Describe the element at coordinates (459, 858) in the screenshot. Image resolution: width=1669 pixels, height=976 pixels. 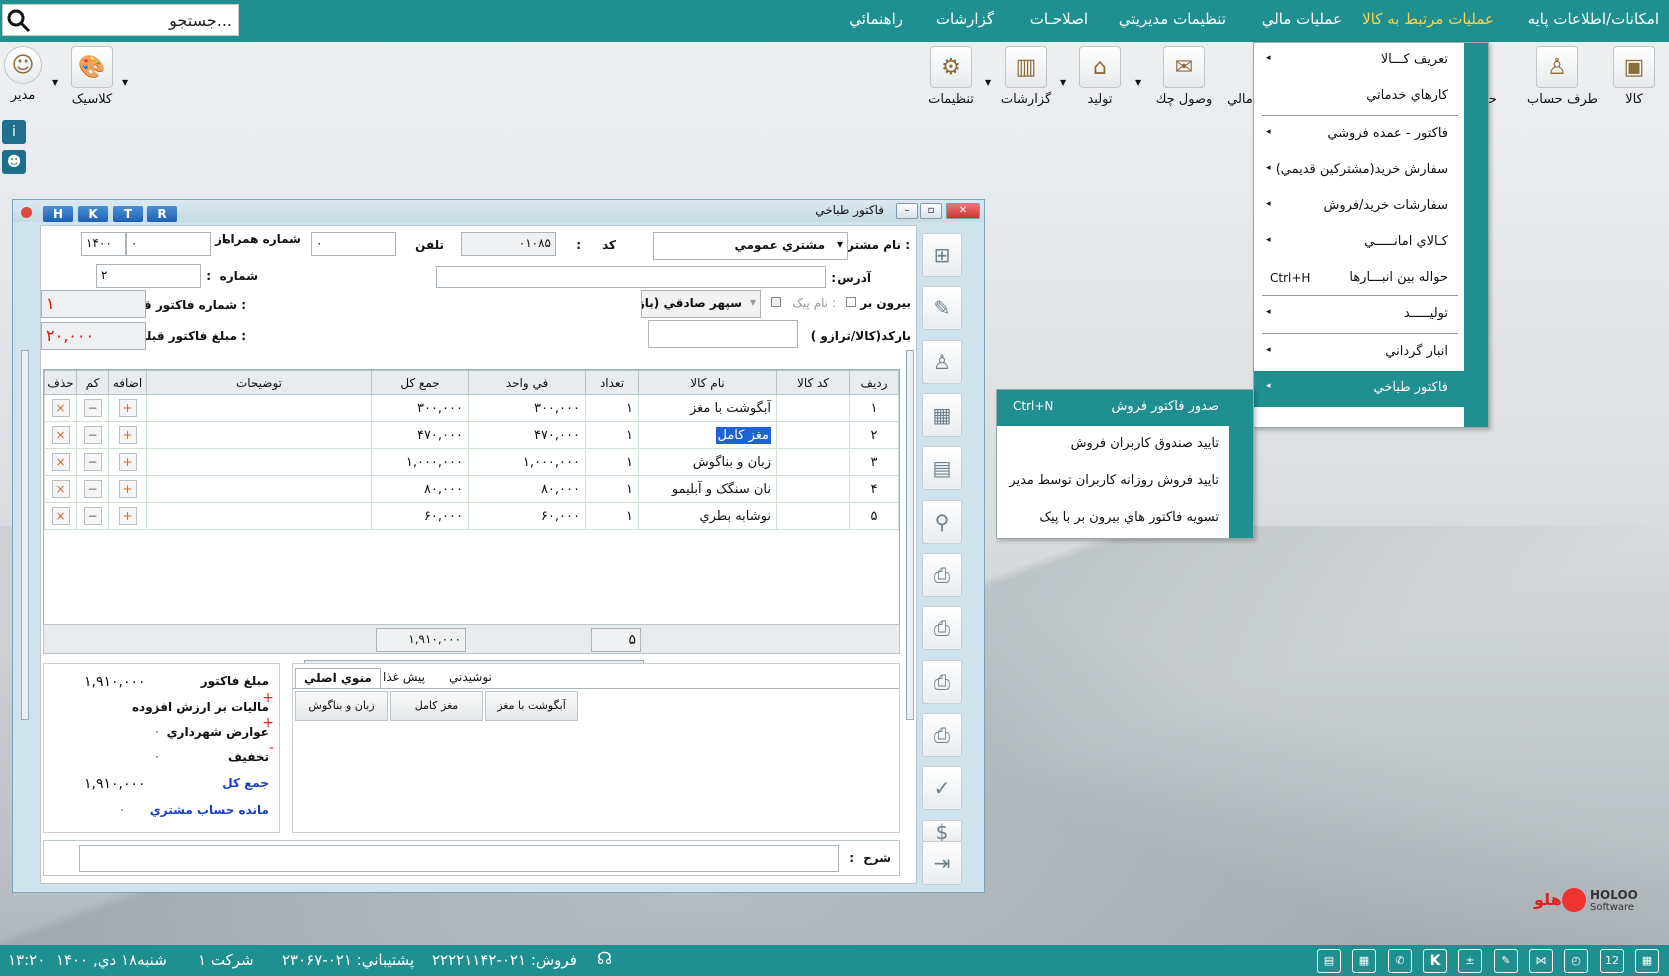
I see `sharh-field` at that location.